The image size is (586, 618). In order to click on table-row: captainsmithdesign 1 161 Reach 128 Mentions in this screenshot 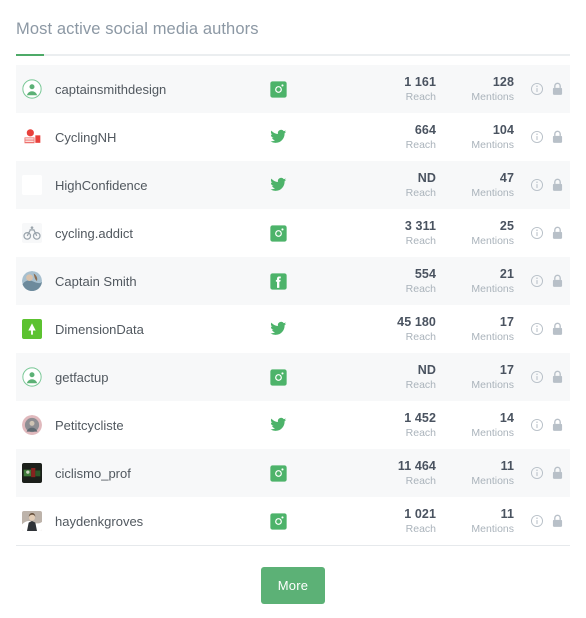, I will do `click(293, 89)`.